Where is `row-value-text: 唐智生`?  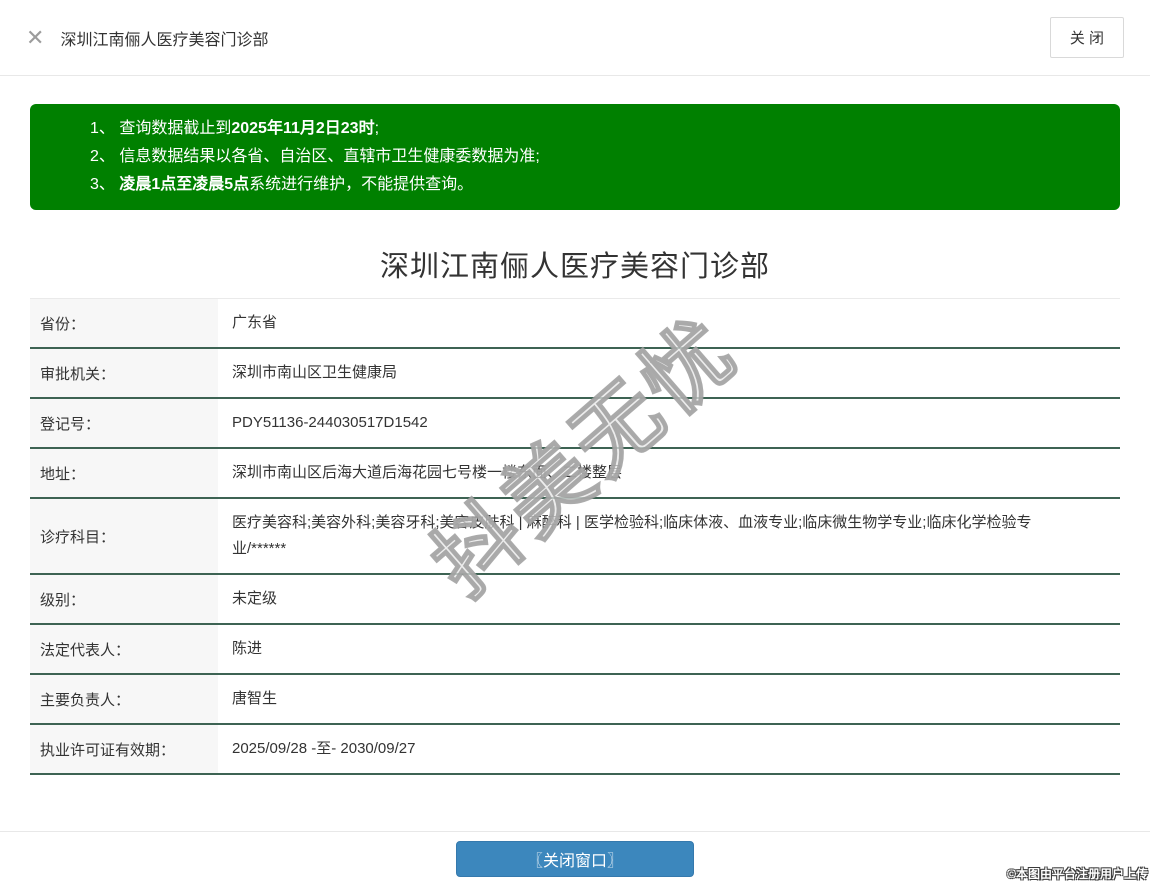
row-value-text: 唐智生 is located at coordinates (255, 698).